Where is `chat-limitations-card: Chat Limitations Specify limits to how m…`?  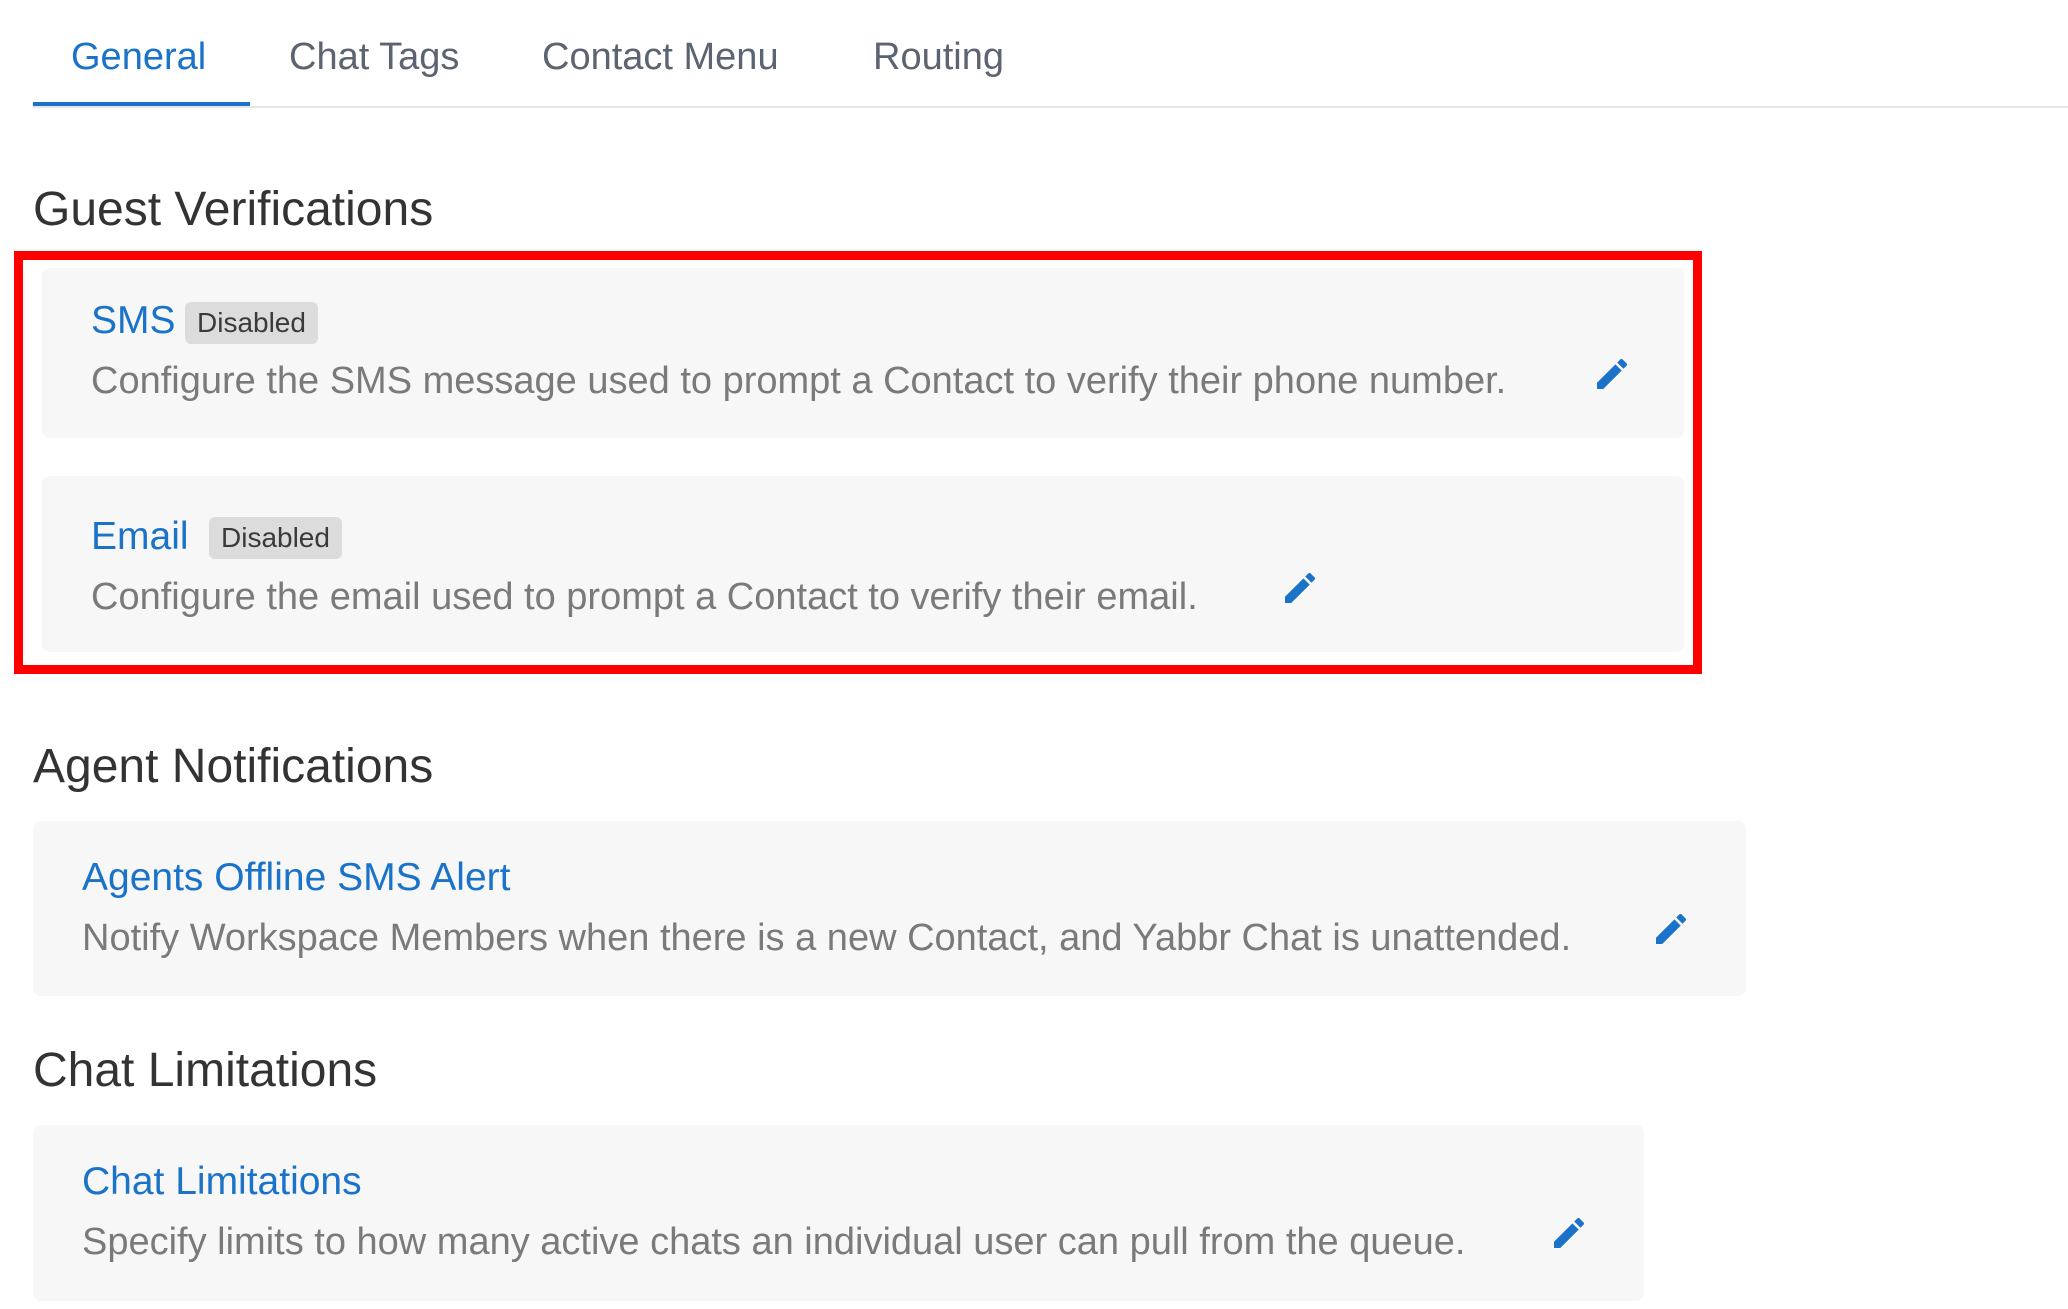
chat-limitations-card: Chat Limitations Specify limits to how m… is located at coordinates (838, 1213).